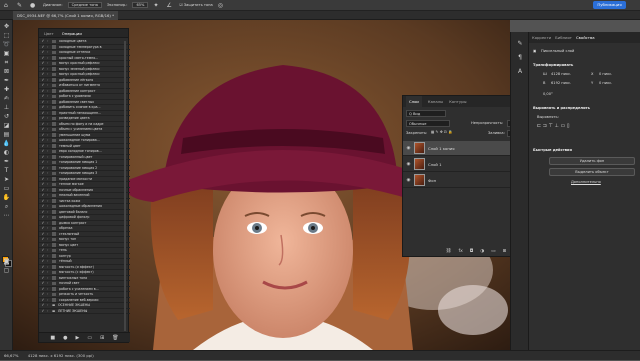  I want to click on brush-preset-icon: ●, so click(34, 5).